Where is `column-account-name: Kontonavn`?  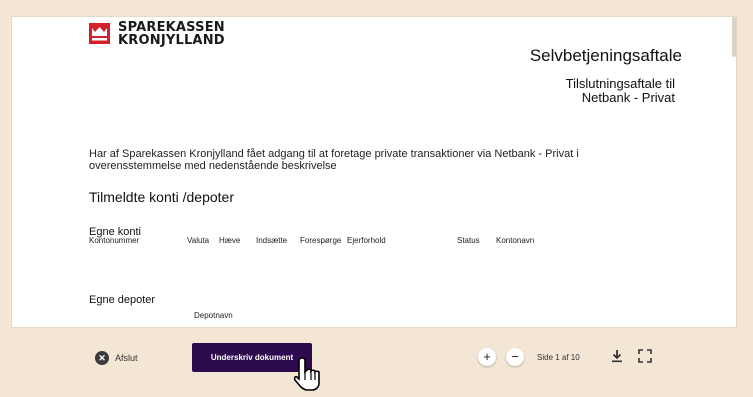 column-account-name: Kontonavn is located at coordinates (515, 240).